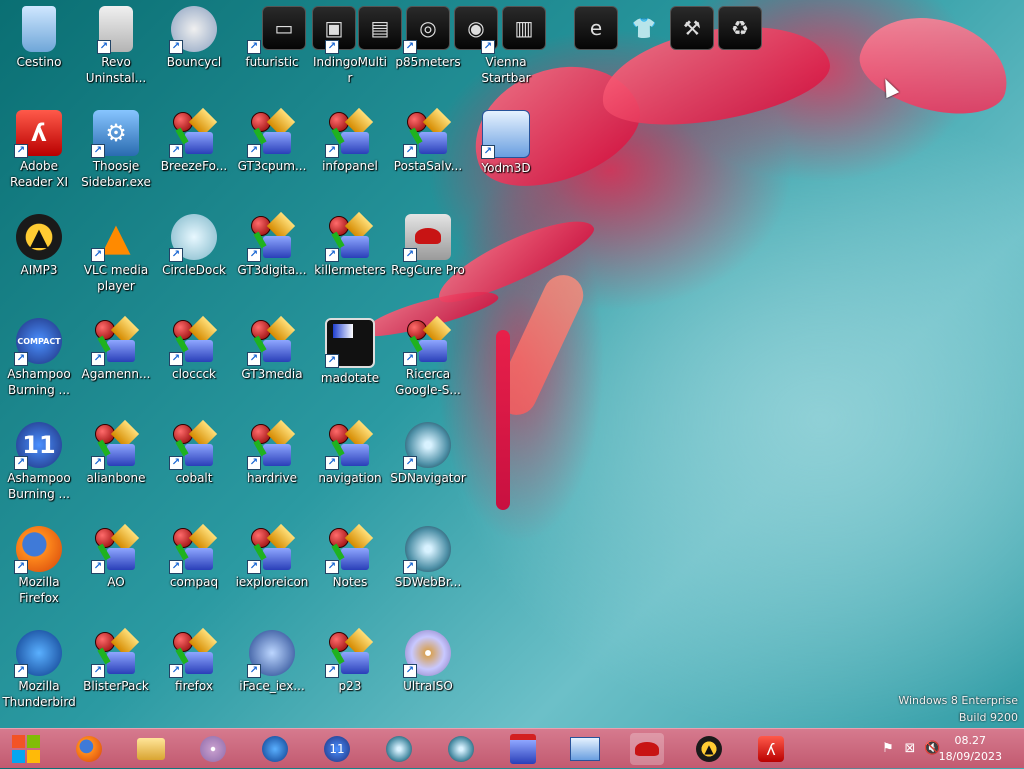 This screenshot has width=1024, height=769. Describe the element at coordinates (428, 454) in the screenshot. I see `desktop-icon: ↗ SDNavigator` at that location.